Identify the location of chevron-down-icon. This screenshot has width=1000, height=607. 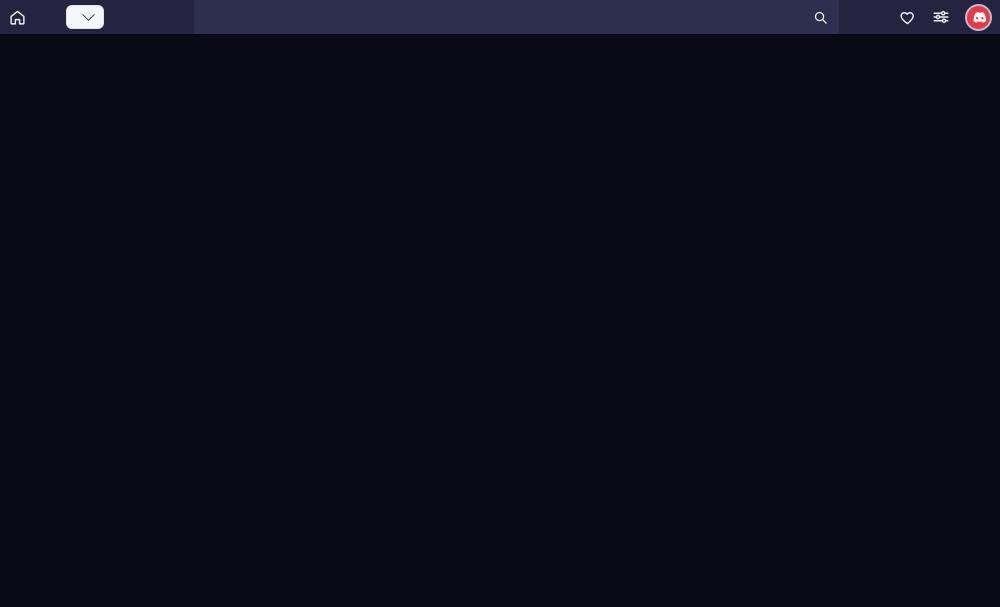
(88, 14).